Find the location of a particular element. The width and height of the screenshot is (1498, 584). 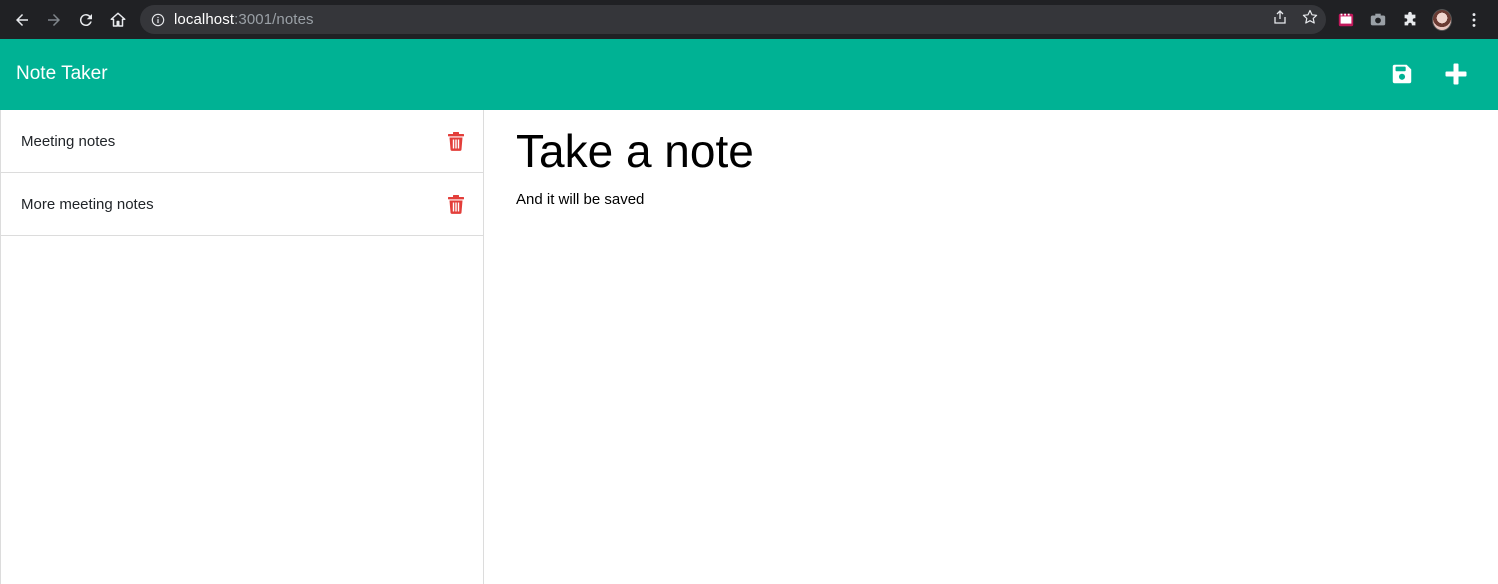

note-list-item: Meeting notes is located at coordinates (242, 141).